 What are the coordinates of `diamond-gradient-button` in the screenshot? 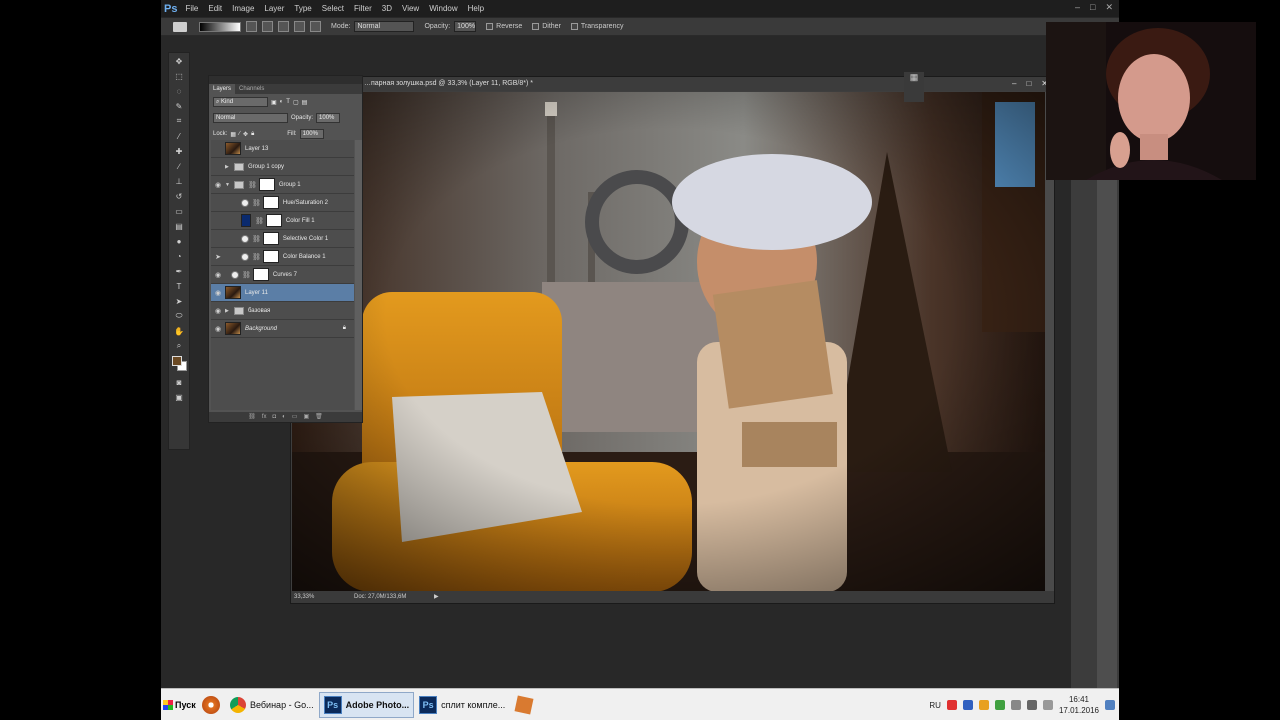 It's located at (315, 26).